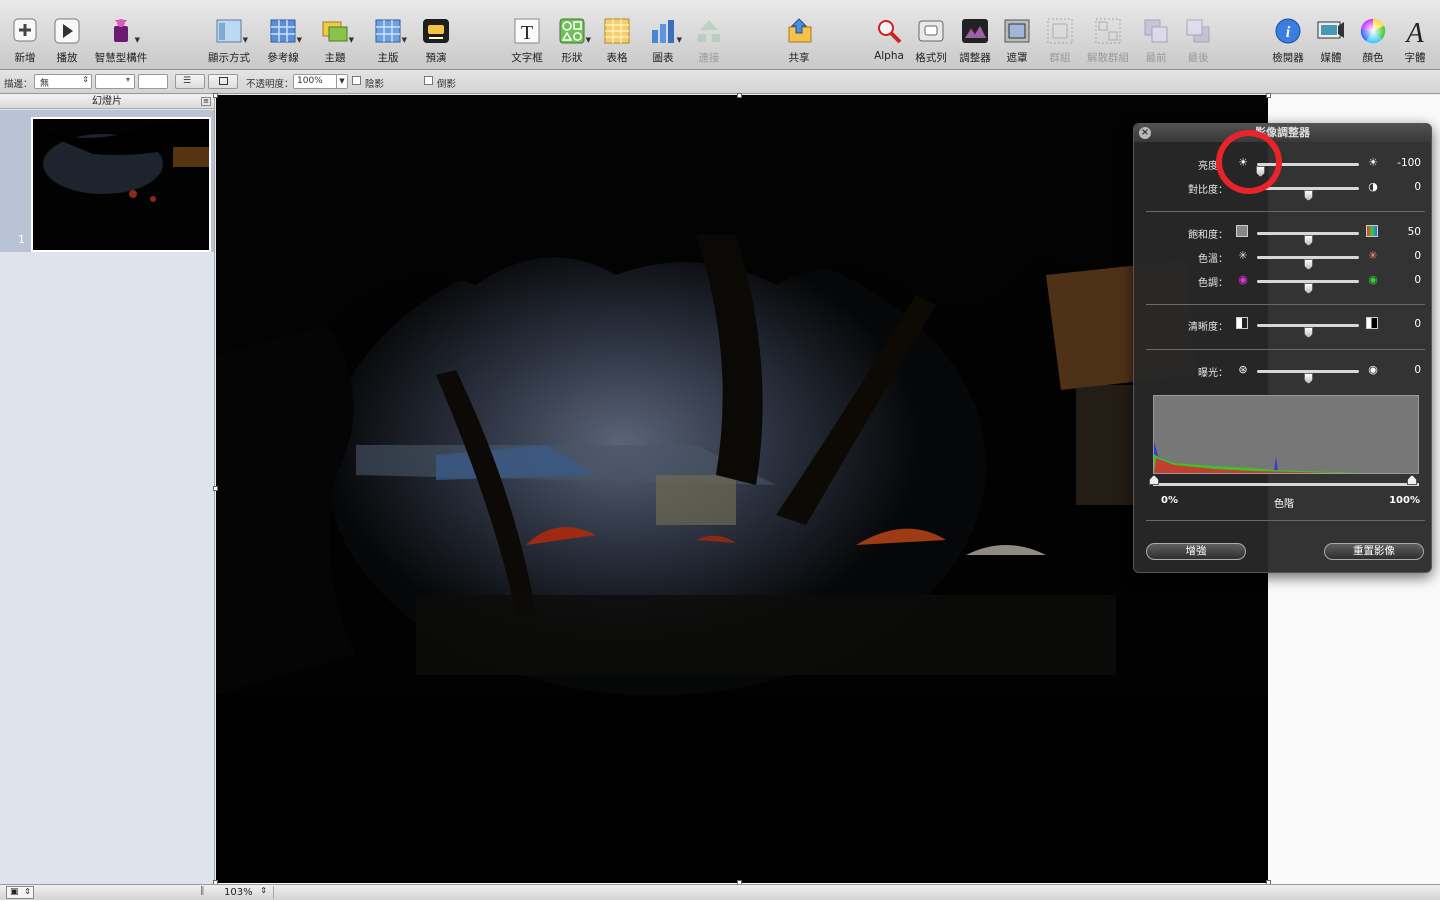  I want to click on divider, so click(1285, 211).